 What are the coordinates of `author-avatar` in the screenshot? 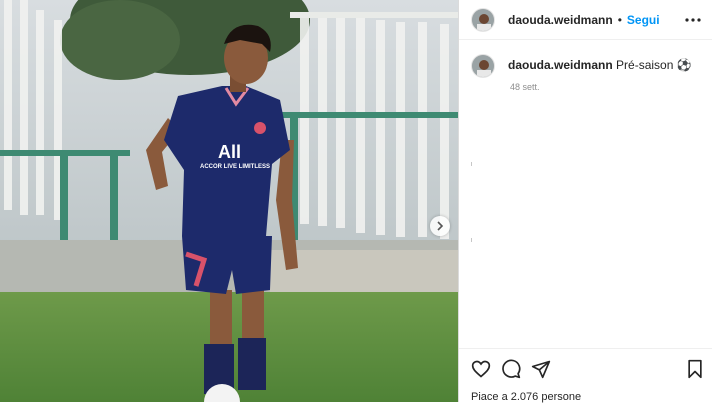 It's located at (483, 19).